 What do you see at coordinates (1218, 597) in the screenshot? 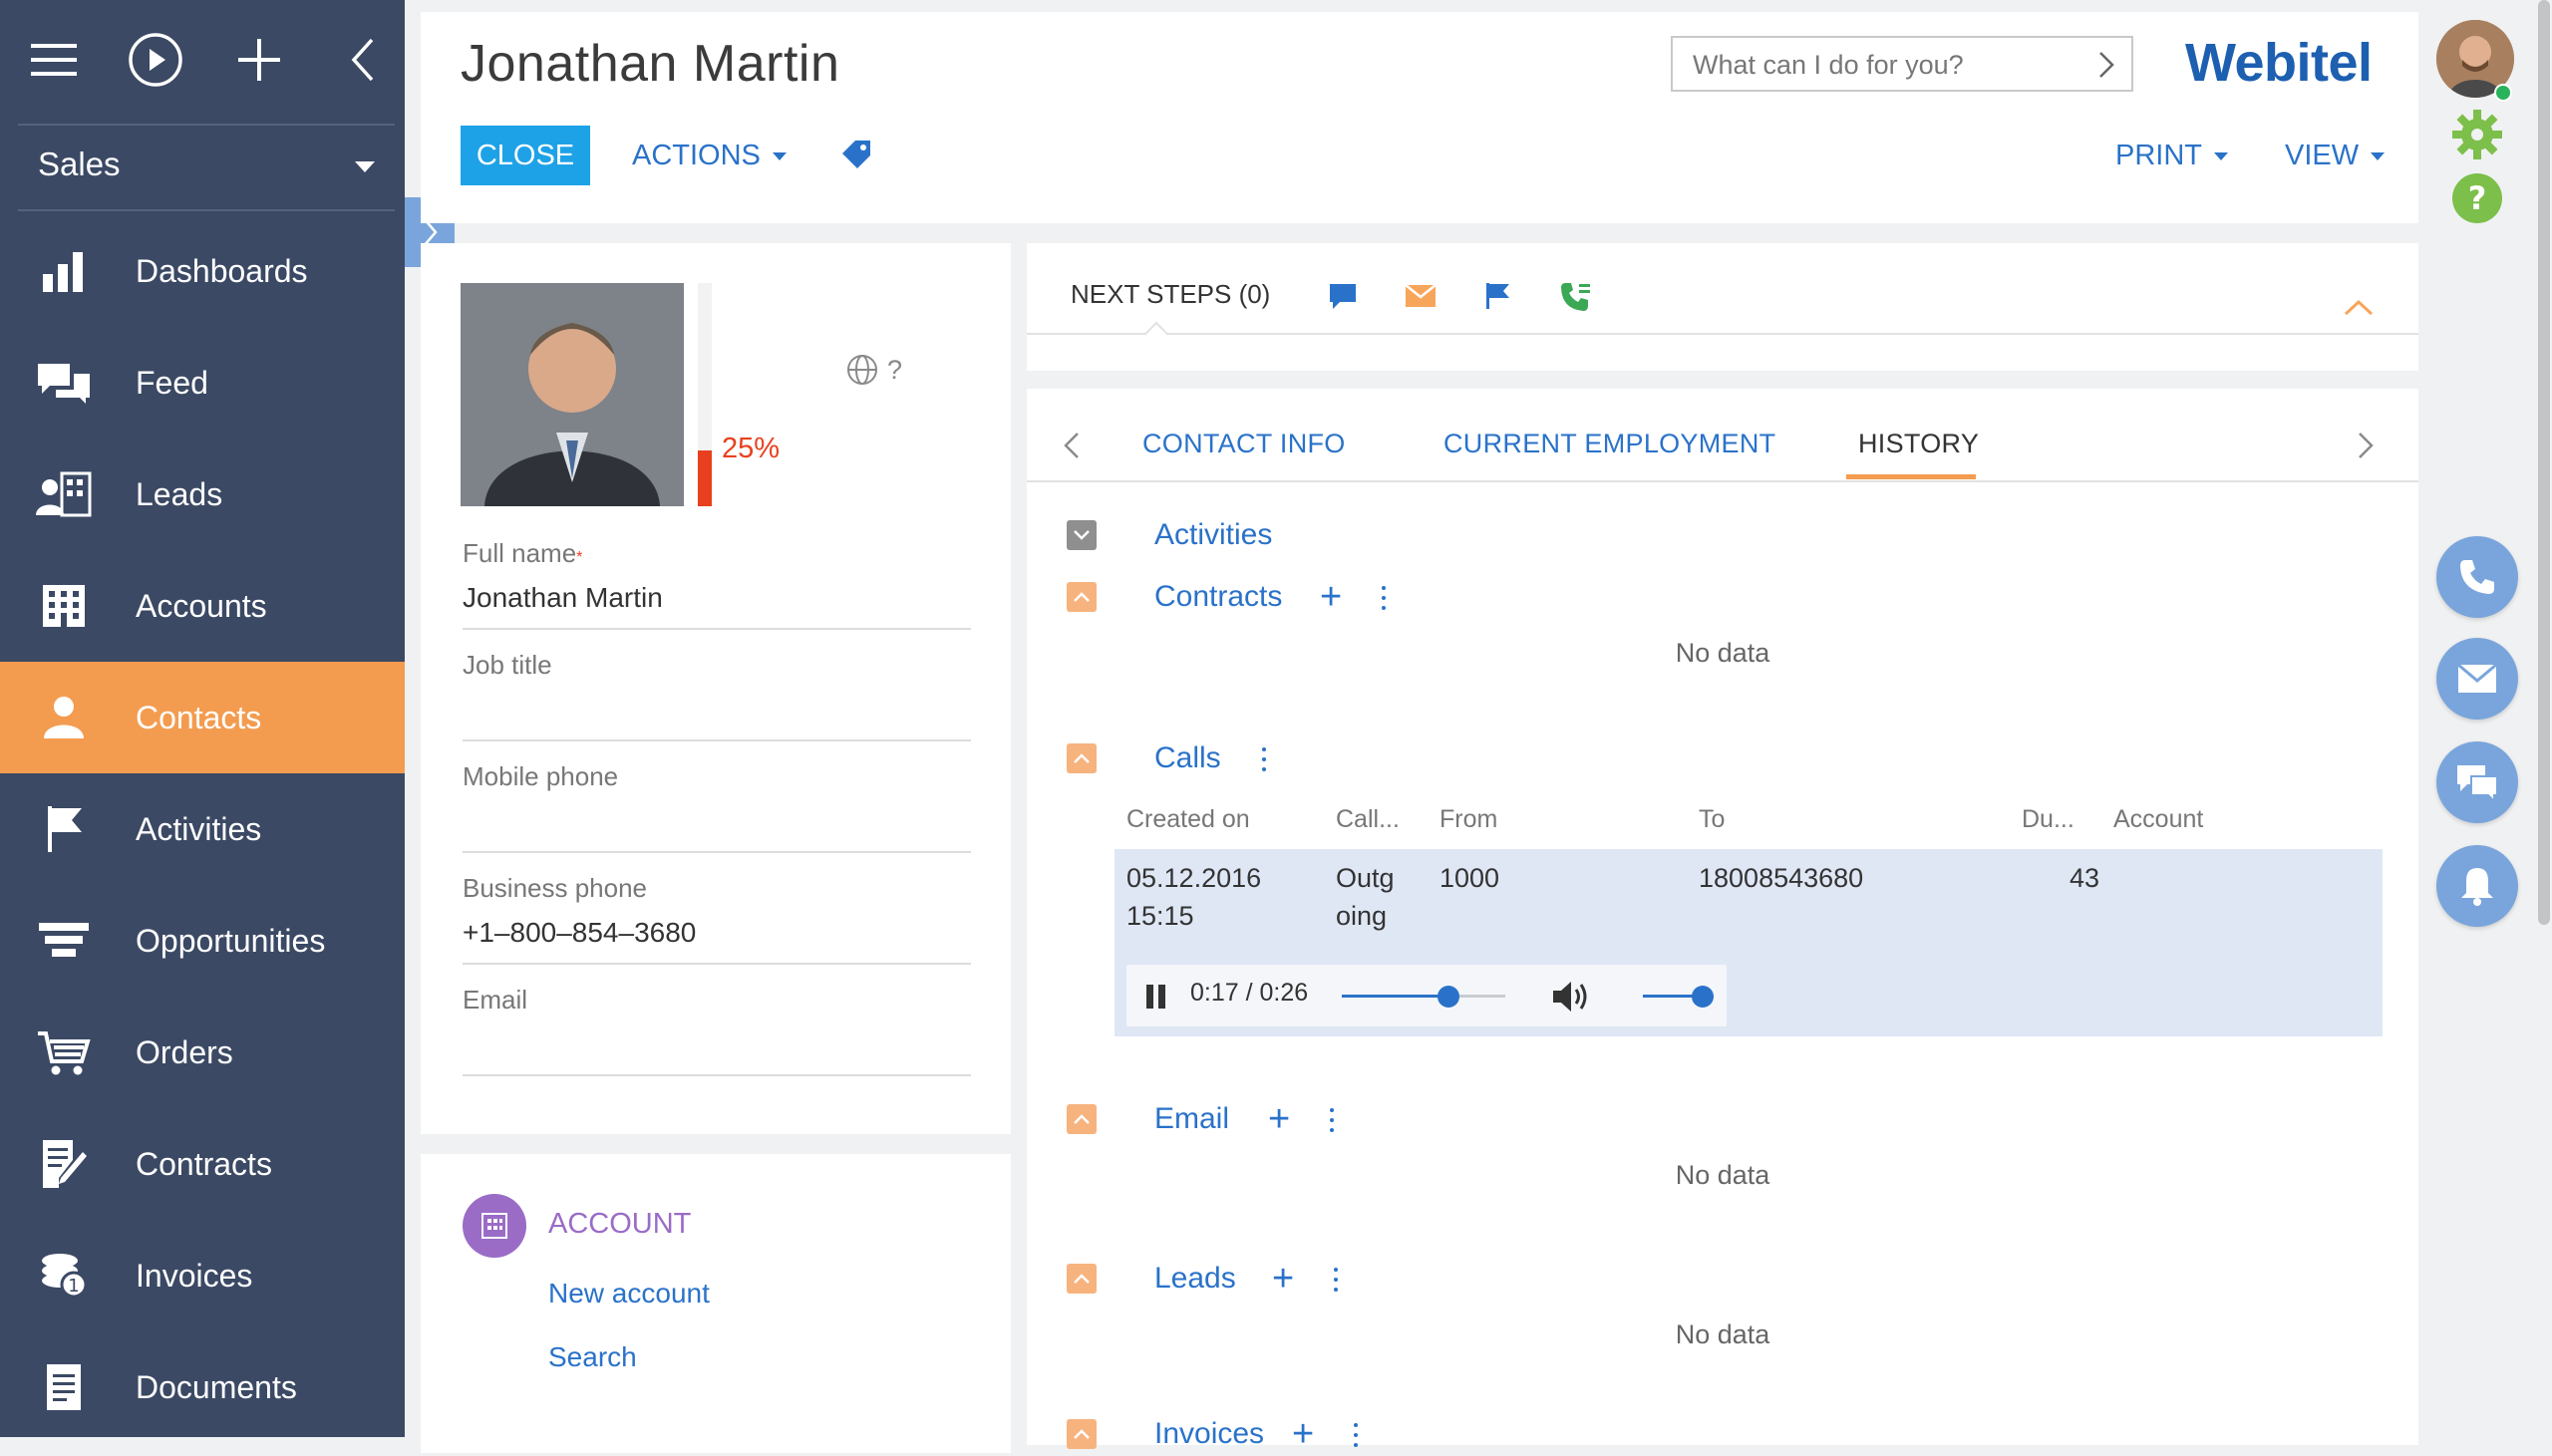
I see `contracts-title: Contracts` at bounding box center [1218, 597].